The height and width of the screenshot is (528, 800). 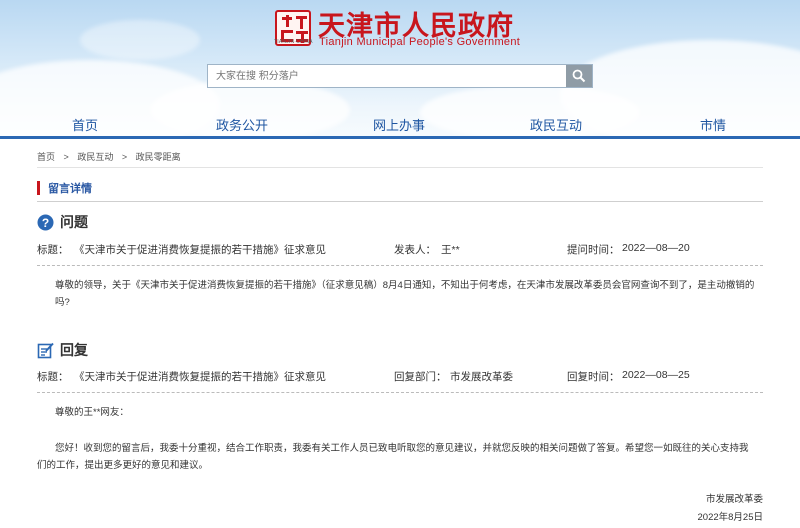 What do you see at coordinates (420, 42) in the screenshot?
I see `site-subtitle: Tianjin Municipal People's Government` at bounding box center [420, 42].